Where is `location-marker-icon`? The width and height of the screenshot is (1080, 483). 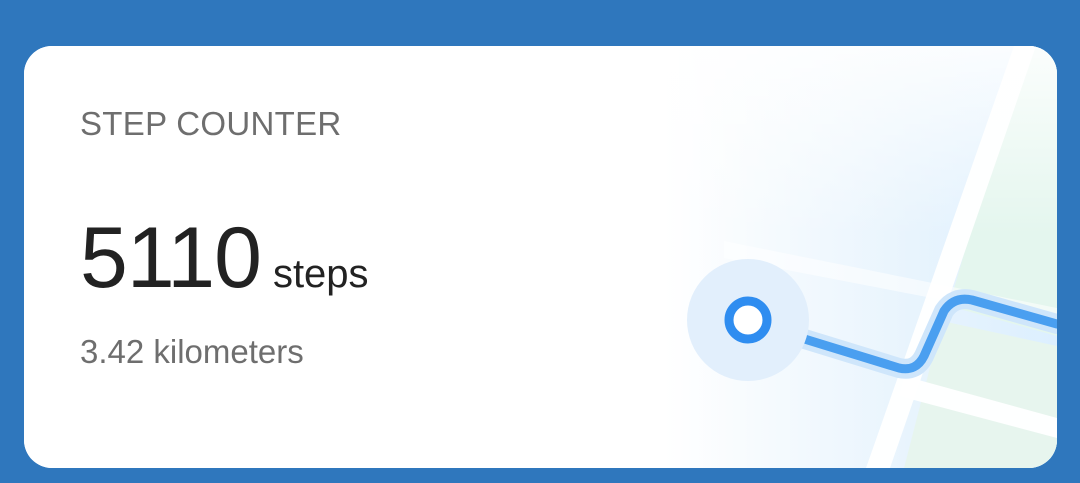 location-marker-icon is located at coordinates (748, 320).